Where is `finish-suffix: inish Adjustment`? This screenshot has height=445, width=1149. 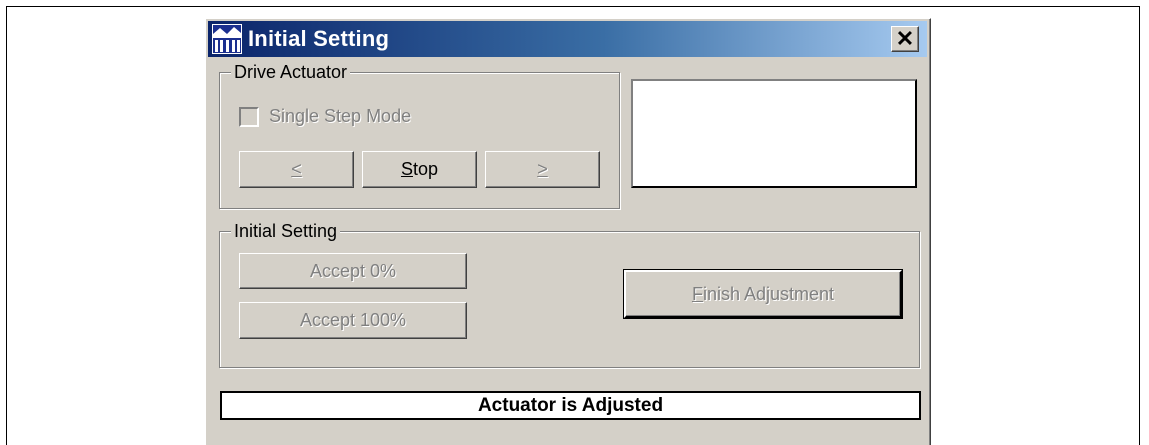 finish-suffix: inish Adjustment is located at coordinates (768, 293).